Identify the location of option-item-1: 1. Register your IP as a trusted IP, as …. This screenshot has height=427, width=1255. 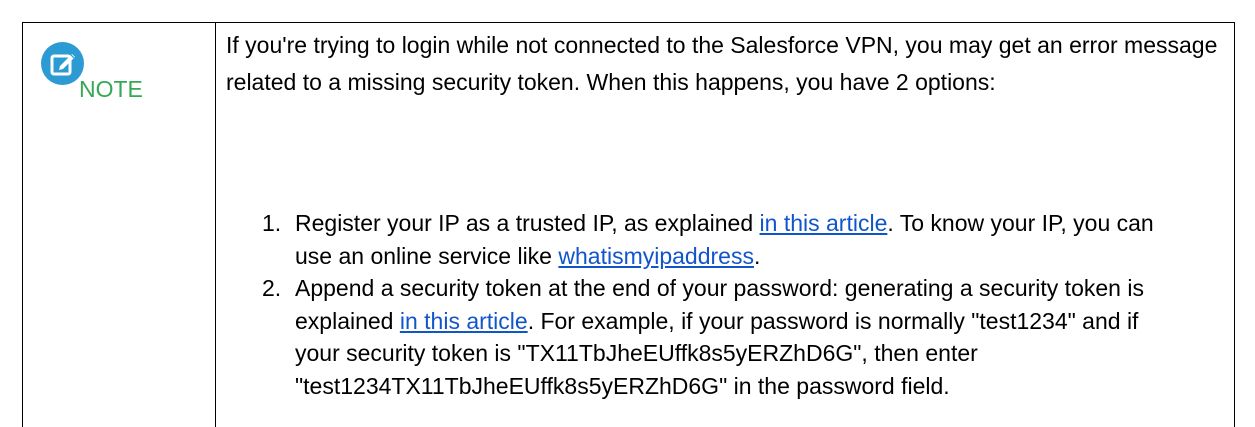
(695, 239).